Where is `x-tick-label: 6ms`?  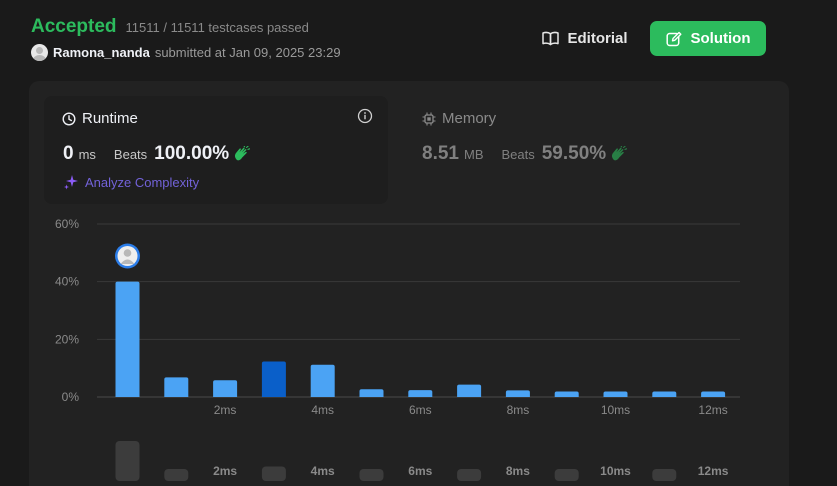
x-tick-label: 6ms is located at coordinates (420, 410).